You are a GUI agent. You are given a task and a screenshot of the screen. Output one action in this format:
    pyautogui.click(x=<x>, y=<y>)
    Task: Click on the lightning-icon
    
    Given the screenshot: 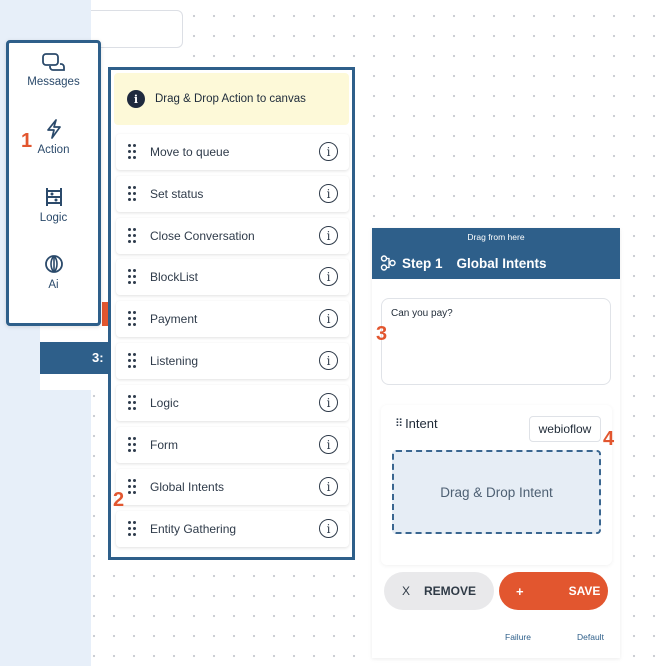 What is the action you would take?
    pyautogui.click(x=53, y=129)
    